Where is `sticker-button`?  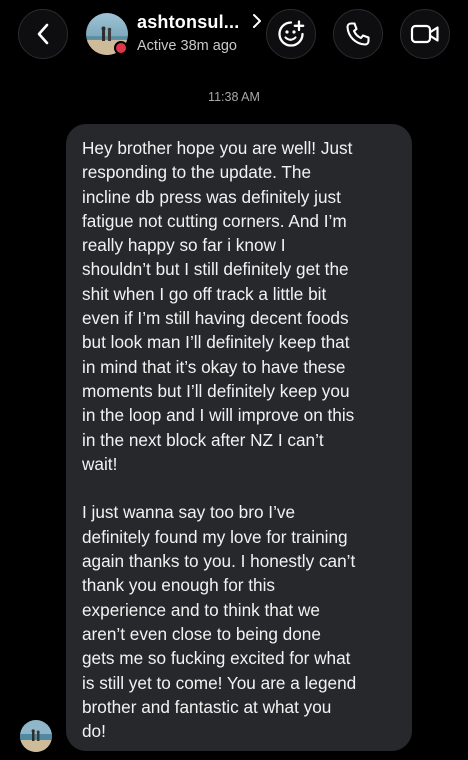 sticker-button is located at coordinates (291, 34).